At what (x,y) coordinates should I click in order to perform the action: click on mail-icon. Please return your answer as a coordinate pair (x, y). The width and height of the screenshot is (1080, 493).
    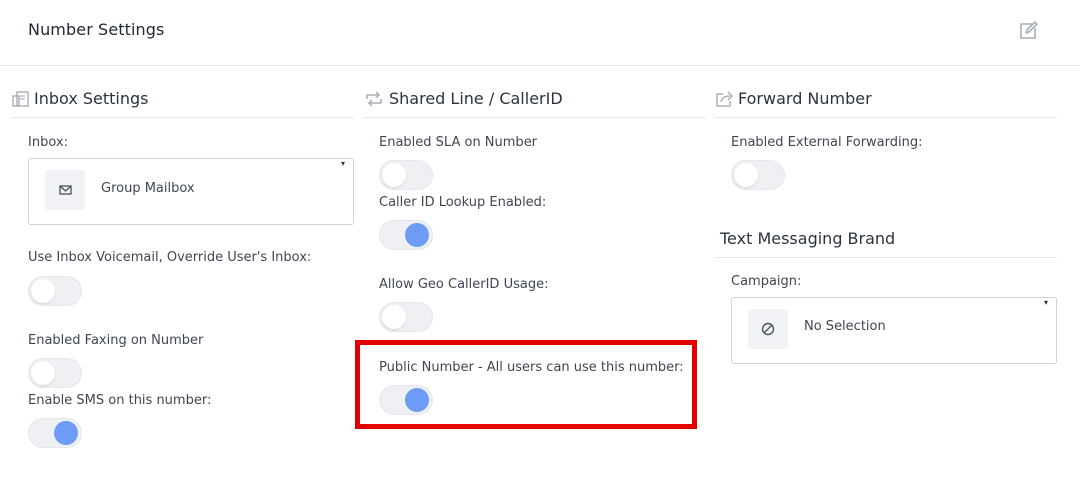
    Looking at the image, I should click on (65, 190).